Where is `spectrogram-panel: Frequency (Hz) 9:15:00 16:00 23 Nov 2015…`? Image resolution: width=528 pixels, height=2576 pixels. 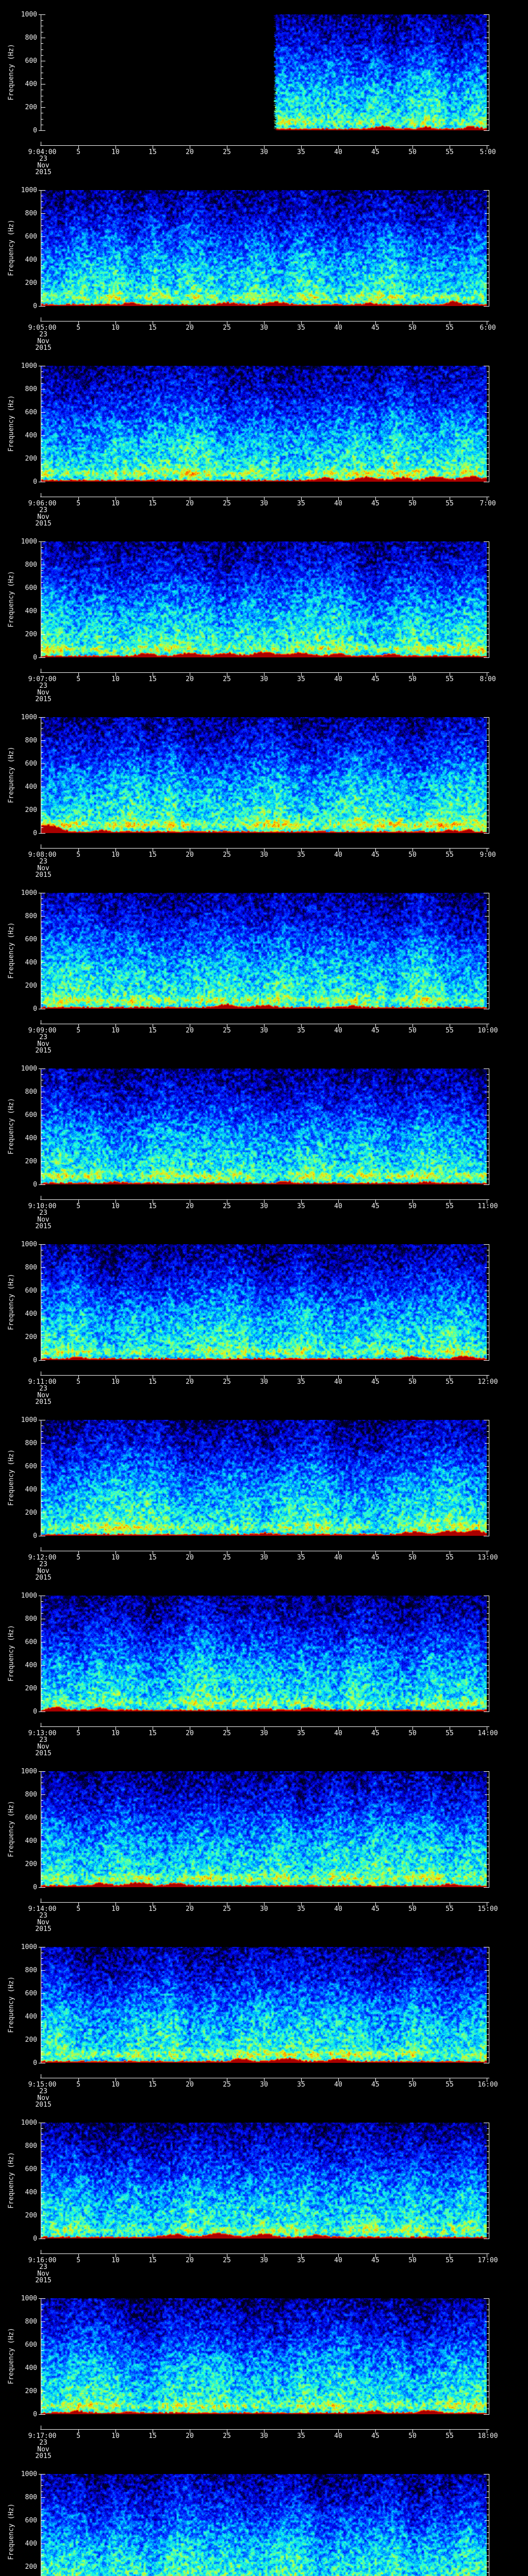
spectrogram-panel: Frequency (Hz) 9:15:00 16:00 23 Nov 2015… is located at coordinates (264, 2033).